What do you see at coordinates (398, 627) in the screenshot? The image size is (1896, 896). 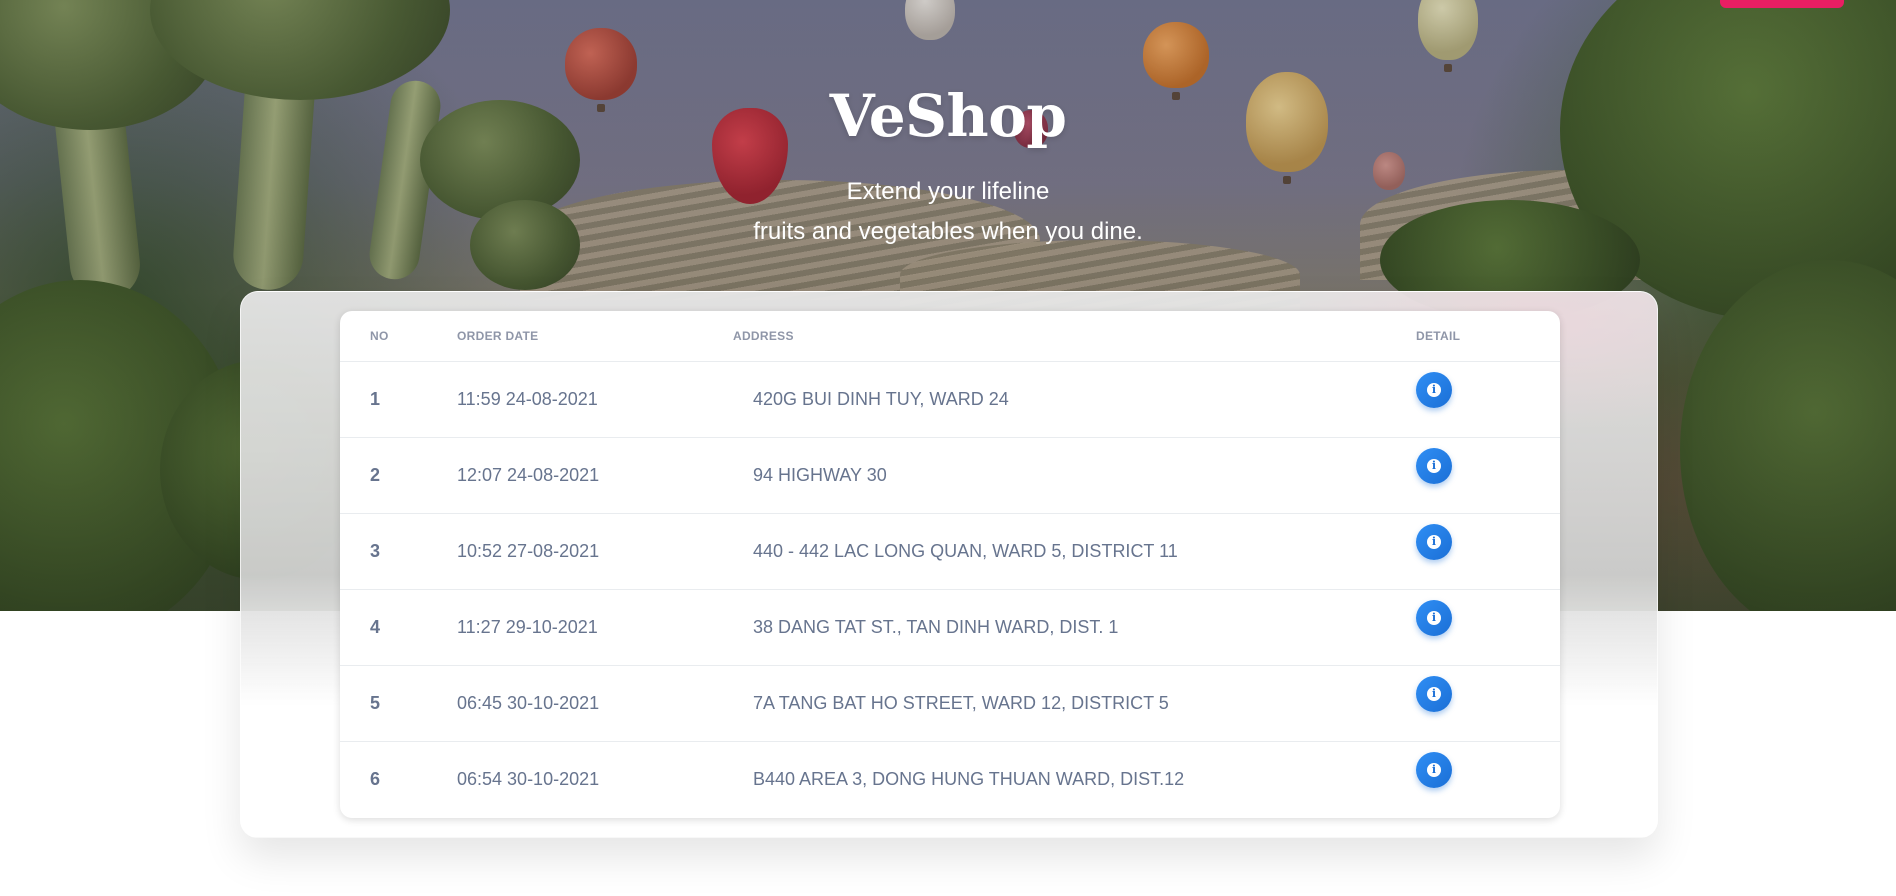 I see `order-number: 4` at bounding box center [398, 627].